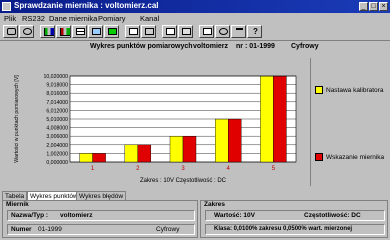 This screenshot has width=390, height=240. Describe the element at coordinates (10, 18) in the screenshot. I see `menu-plik: Plik` at that location.